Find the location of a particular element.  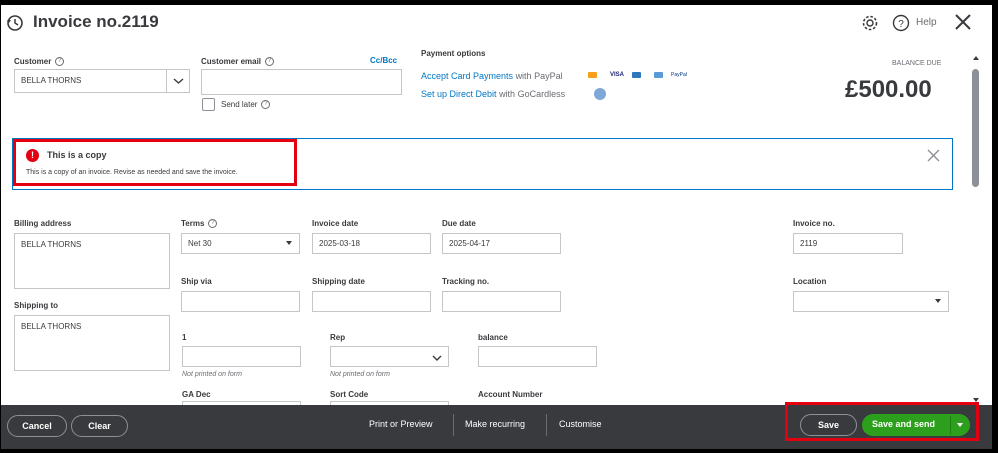

ga-dec-label: GA Dec is located at coordinates (196, 394).